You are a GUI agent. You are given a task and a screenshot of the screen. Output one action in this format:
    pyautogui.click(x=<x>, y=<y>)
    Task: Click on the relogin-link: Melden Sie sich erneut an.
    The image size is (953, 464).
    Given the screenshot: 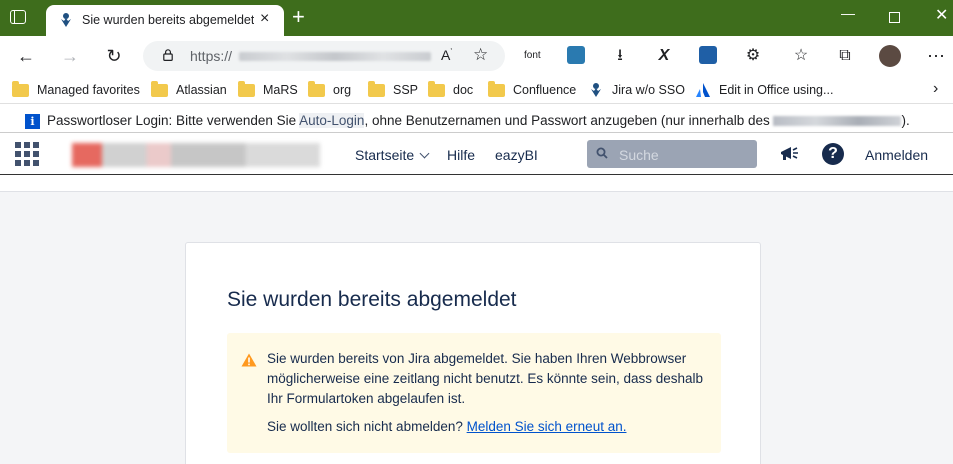 What is the action you would take?
    pyautogui.click(x=547, y=426)
    